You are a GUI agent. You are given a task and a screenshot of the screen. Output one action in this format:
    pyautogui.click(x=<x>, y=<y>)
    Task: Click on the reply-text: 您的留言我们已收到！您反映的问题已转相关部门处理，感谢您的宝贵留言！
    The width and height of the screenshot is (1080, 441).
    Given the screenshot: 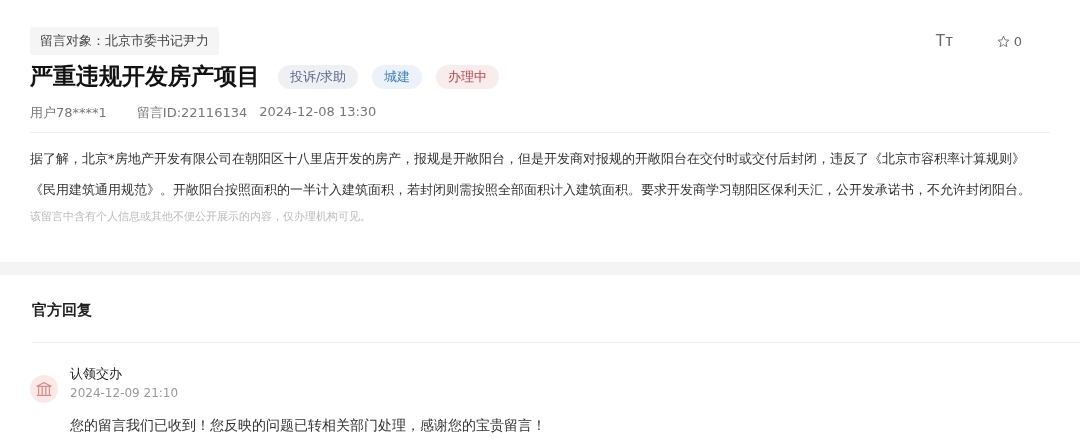 What is the action you would take?
    pyautogui.click(x=308, y=426)
    